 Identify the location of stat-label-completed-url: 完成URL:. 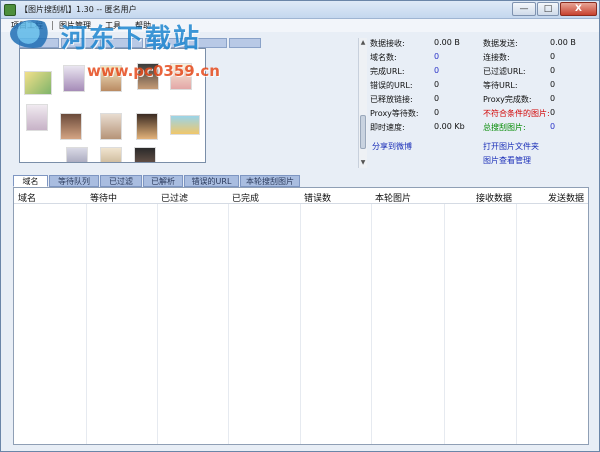
(387, 71).